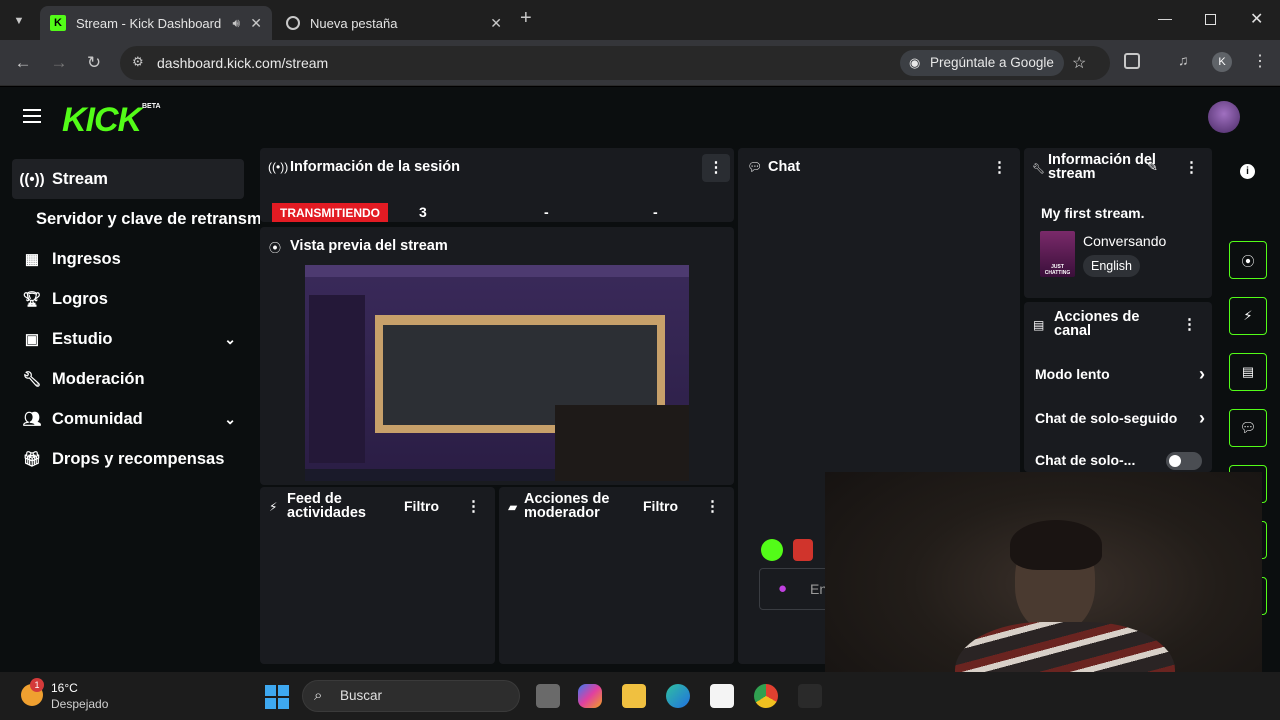 The image size is (1280, 720). I want to click on sidebar-item-comunidad: 👥︎ Comunidad ⌄, so click(128, 419).